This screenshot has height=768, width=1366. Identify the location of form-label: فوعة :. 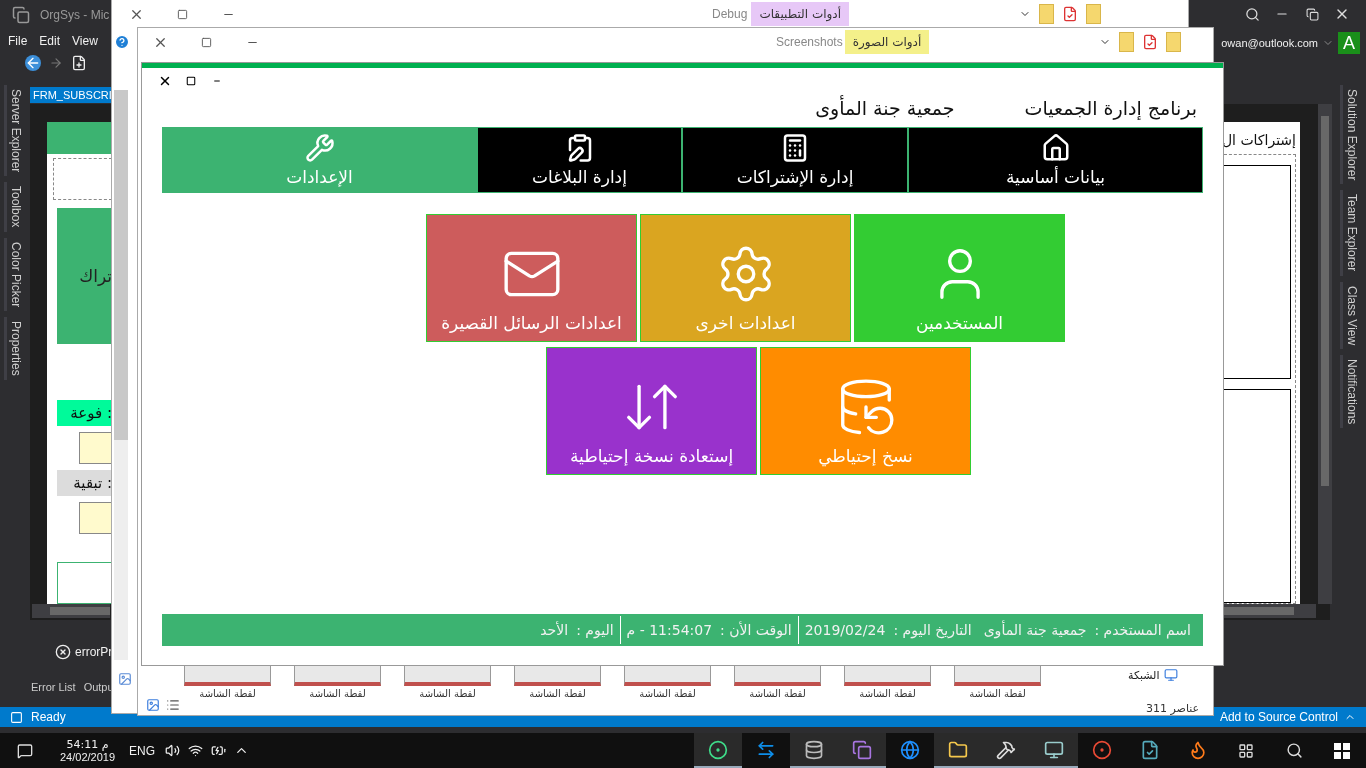
(84, 413).